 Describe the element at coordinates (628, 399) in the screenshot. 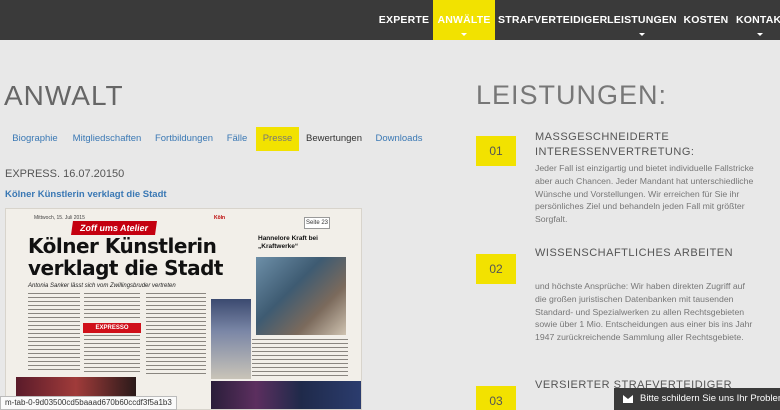

I see `mail-icon` at that location.